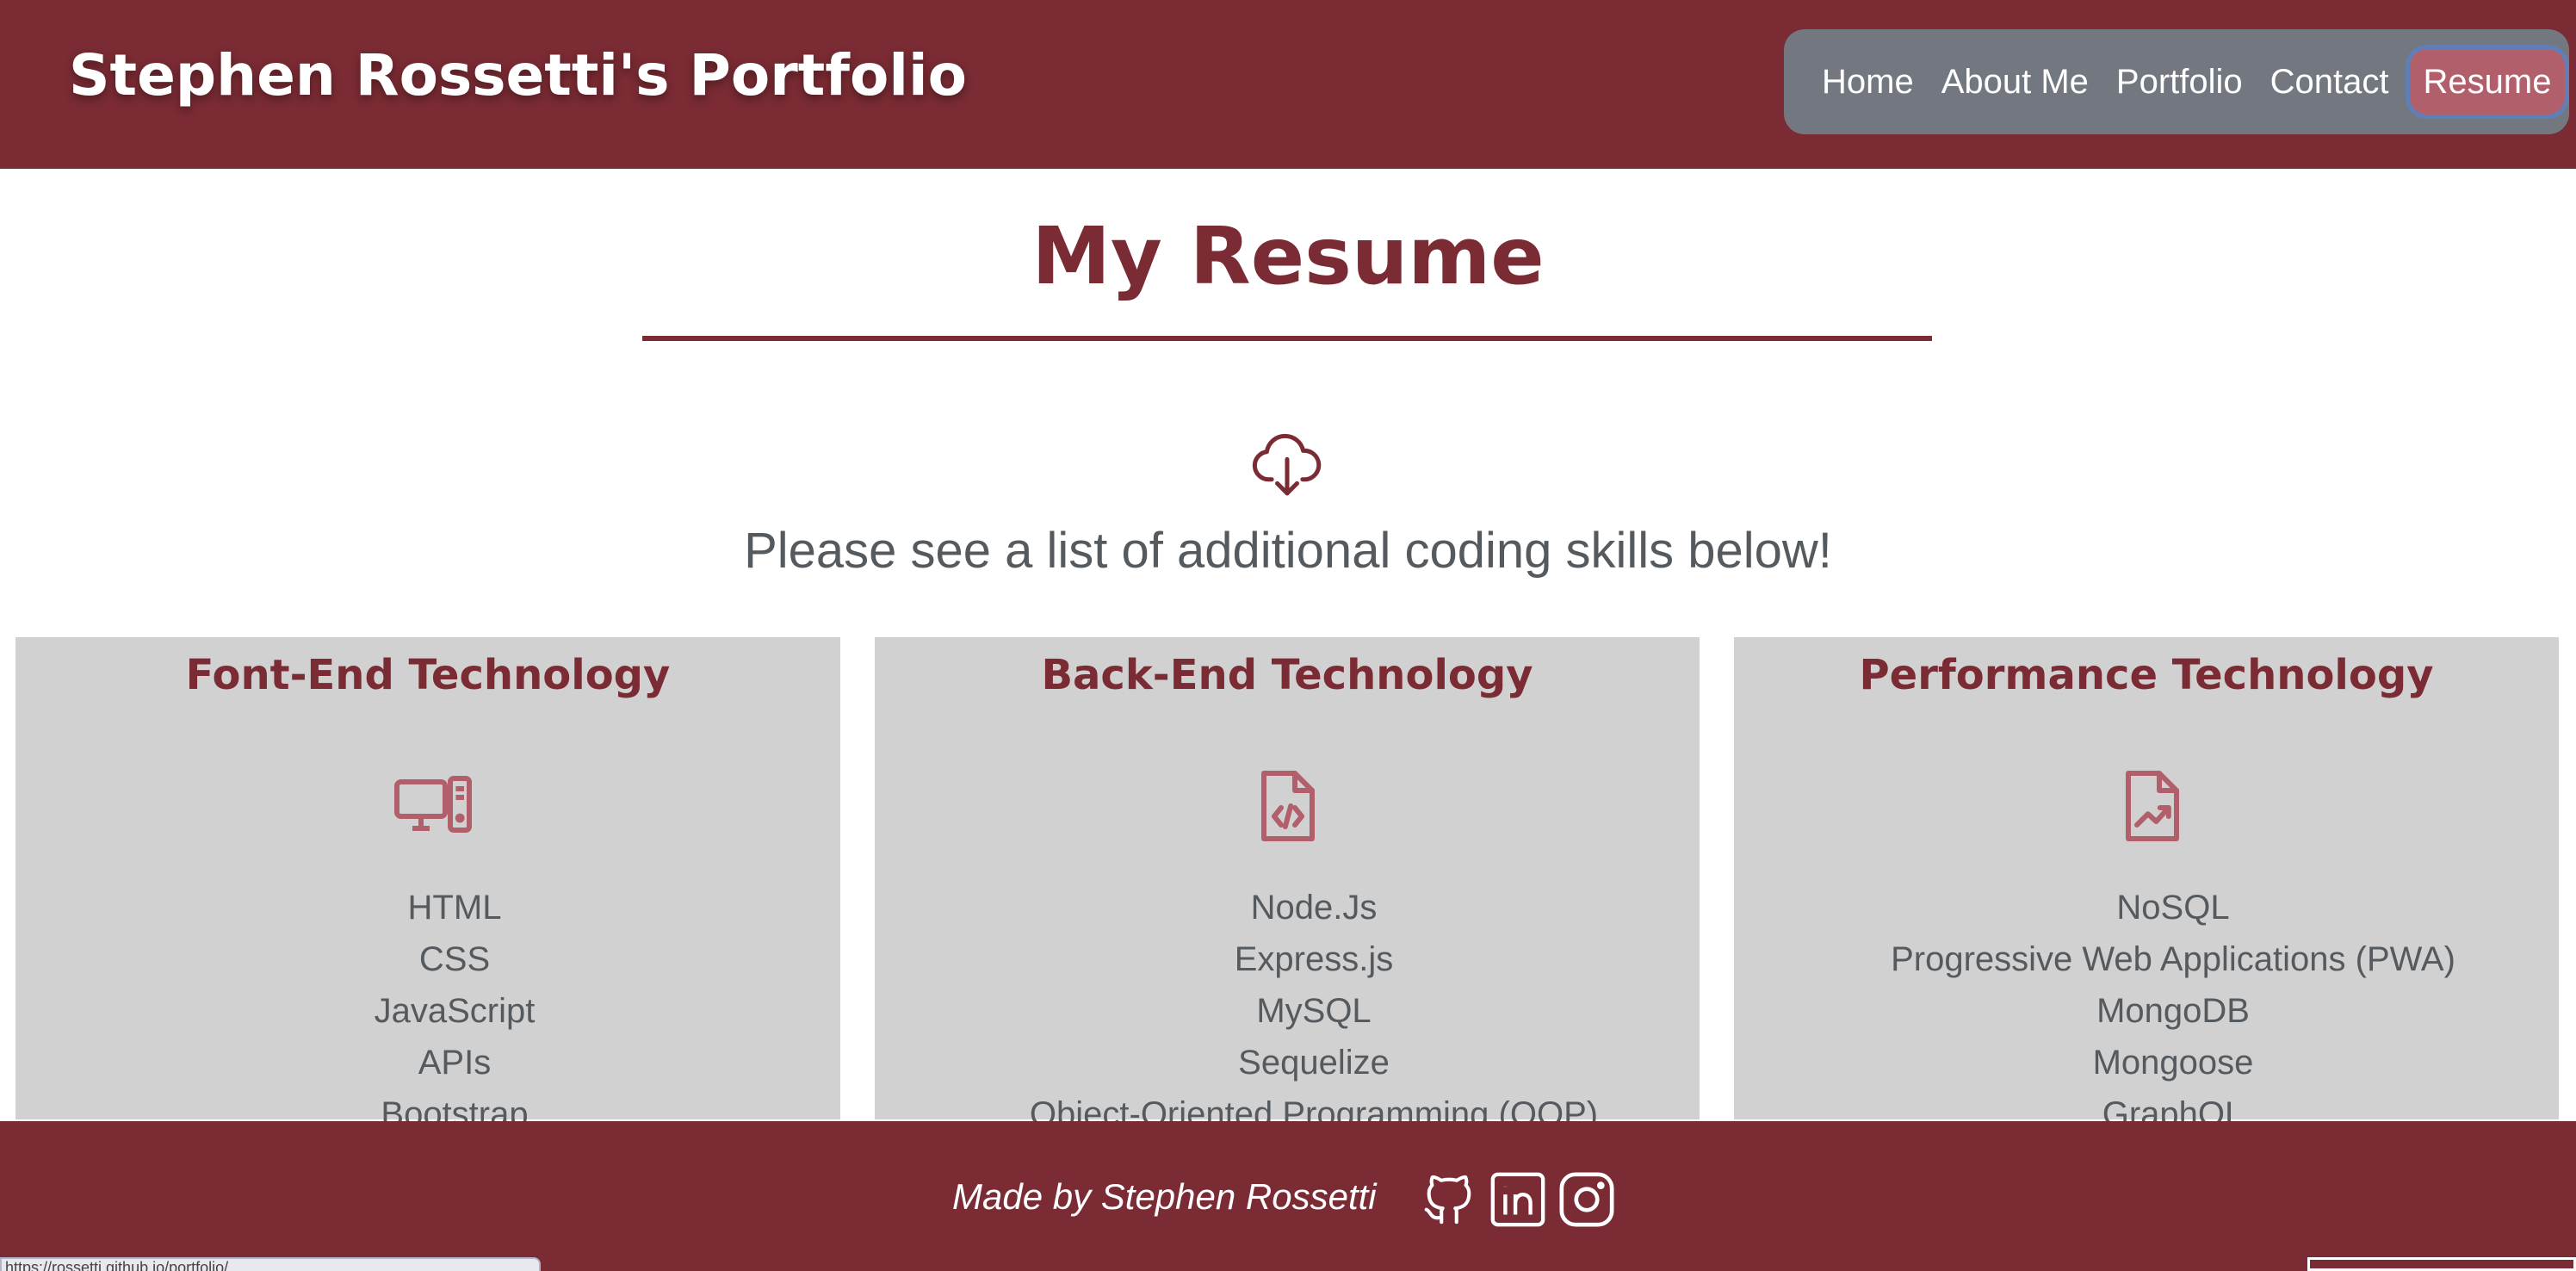  I want to click on site-title: Stephen Rossetti's Portfolio, so click(518, 75).